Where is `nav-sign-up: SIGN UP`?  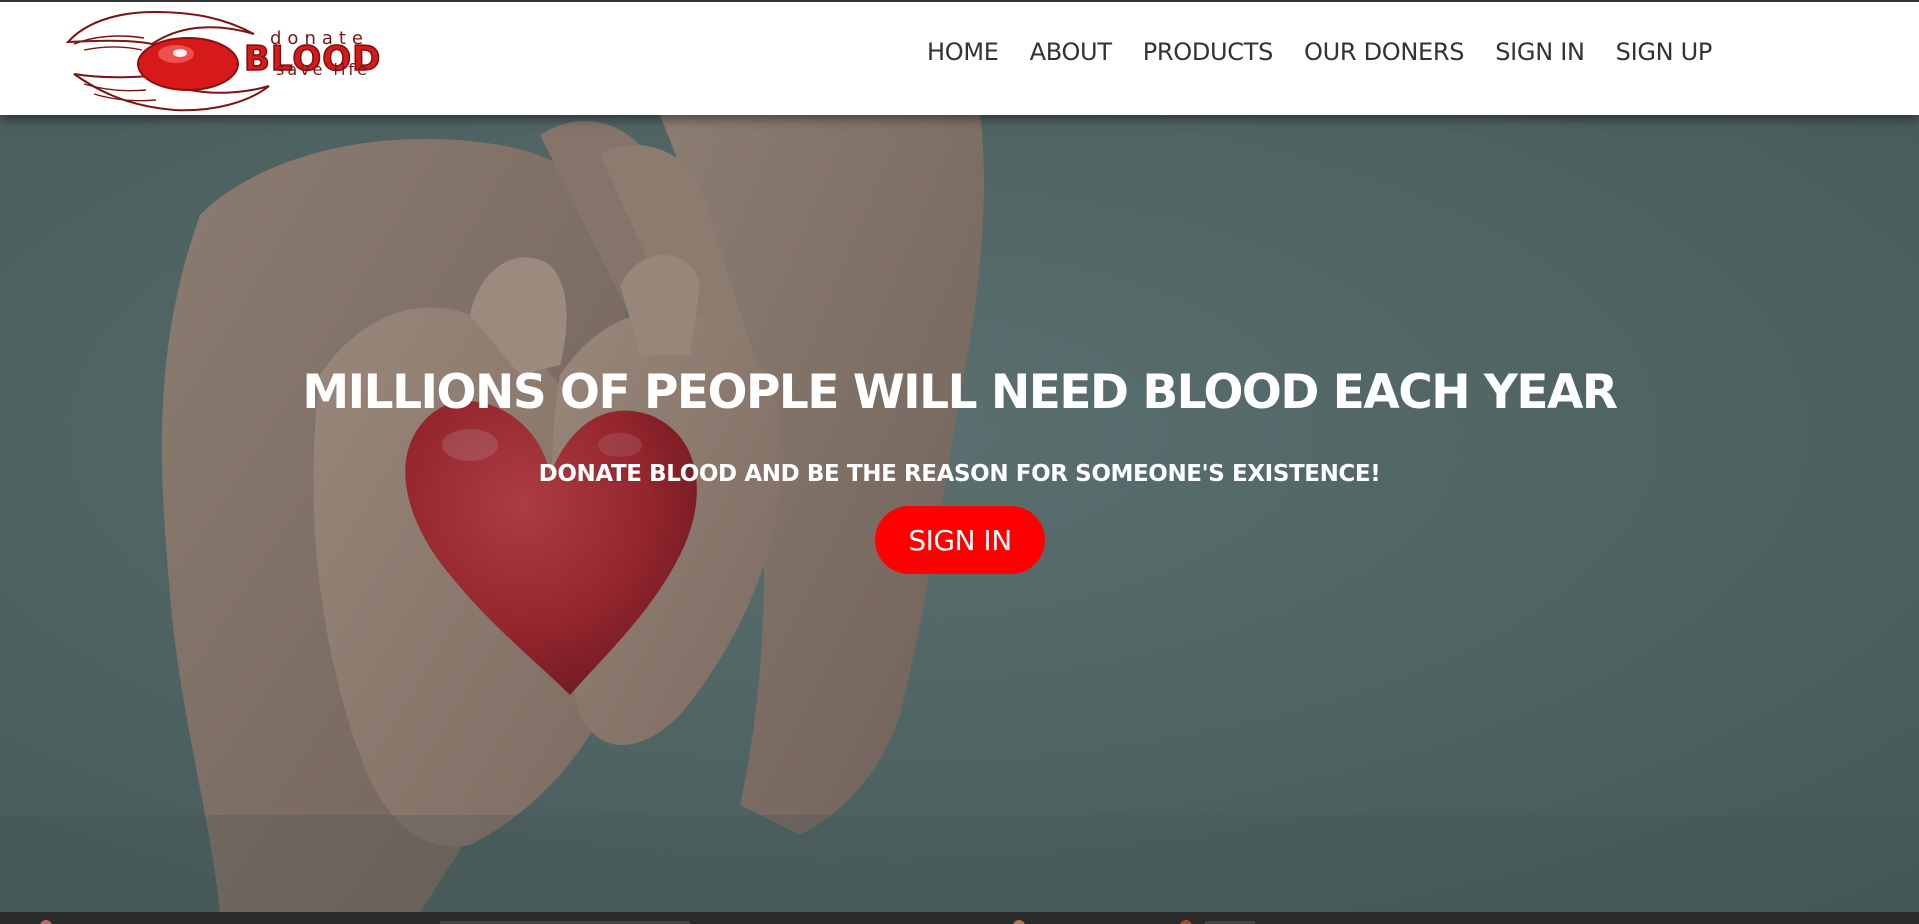 nav-sign-up: SIGN UP is located at coordinates (1664, 52).